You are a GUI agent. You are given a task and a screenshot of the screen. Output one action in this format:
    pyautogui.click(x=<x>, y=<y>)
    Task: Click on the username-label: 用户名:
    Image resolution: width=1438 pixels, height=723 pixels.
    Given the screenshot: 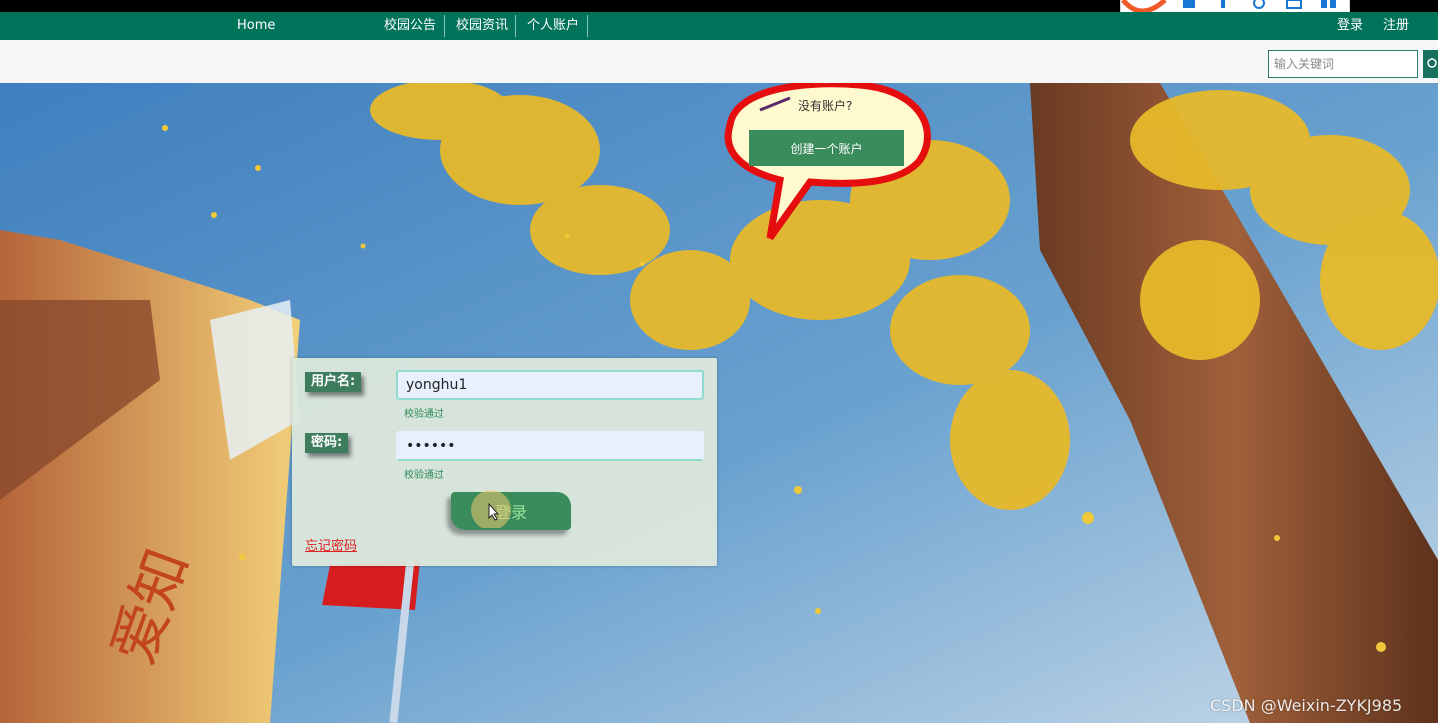 What is the action you would take?
    pyautogui.click(x=333, y=382)
    